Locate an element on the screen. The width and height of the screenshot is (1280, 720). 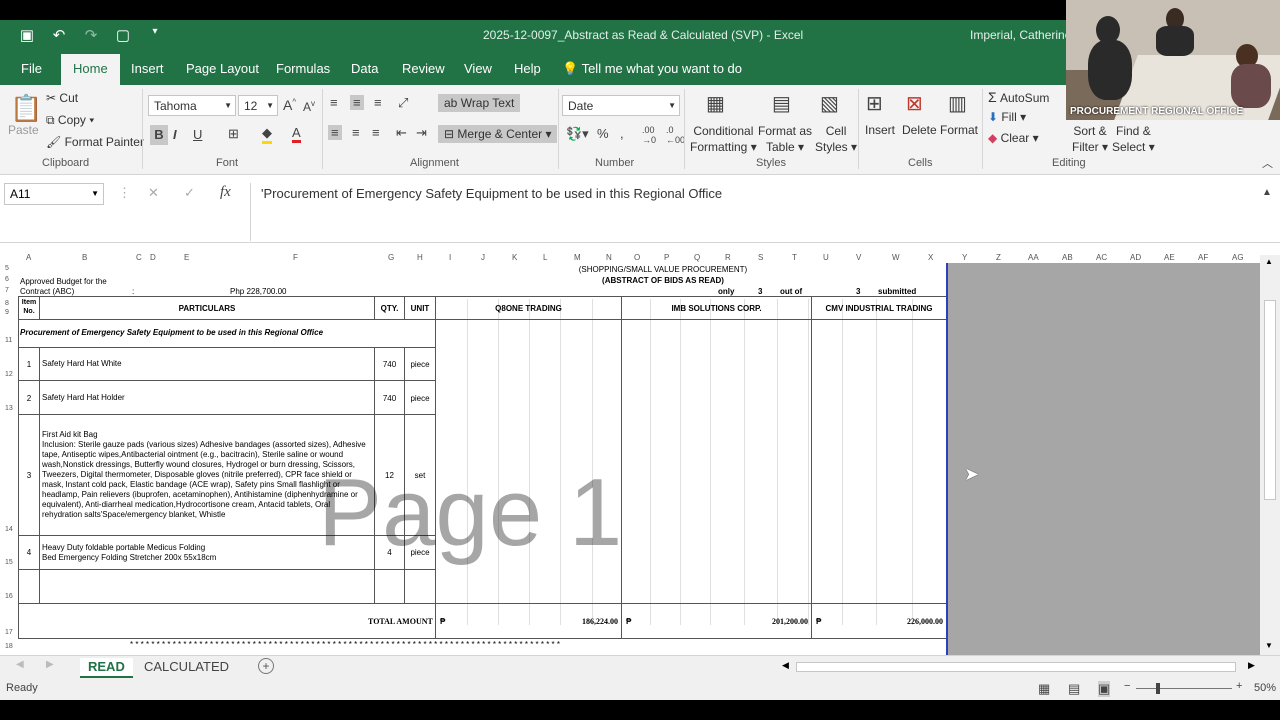
item-description-title: First Aid kit Bag is located at coordinates (70, 434).